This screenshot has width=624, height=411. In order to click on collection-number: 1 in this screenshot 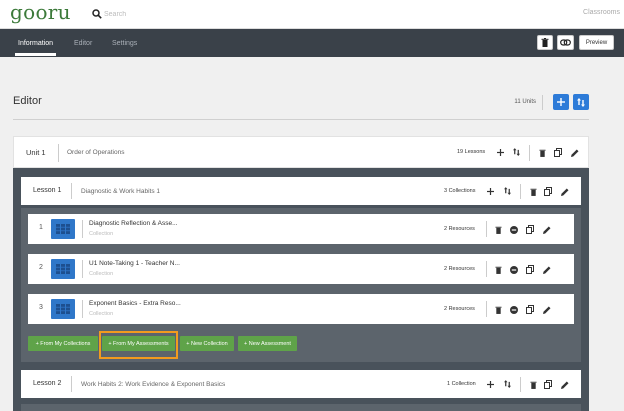, I will do `click(41, 227)`.